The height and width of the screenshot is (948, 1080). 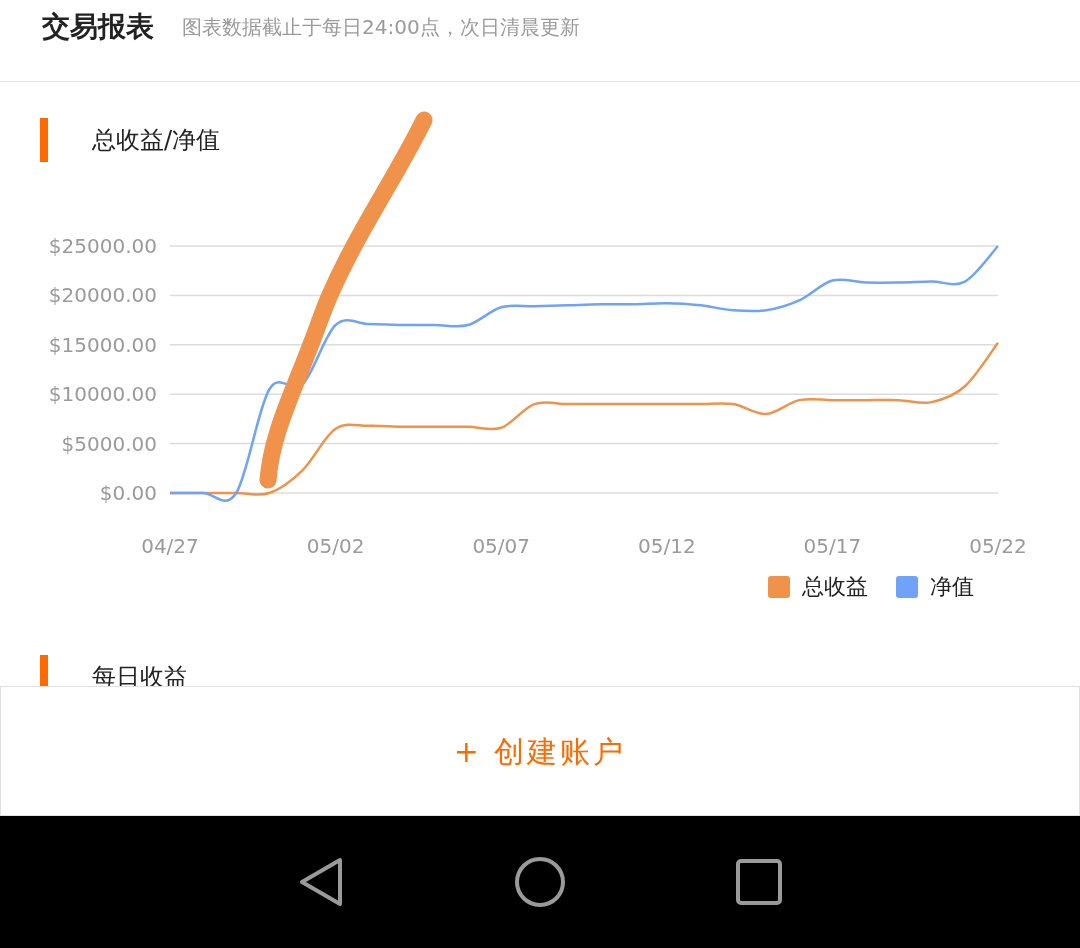 I want to click on y-axis-label: $15000.00, so click(x=102, y=344).